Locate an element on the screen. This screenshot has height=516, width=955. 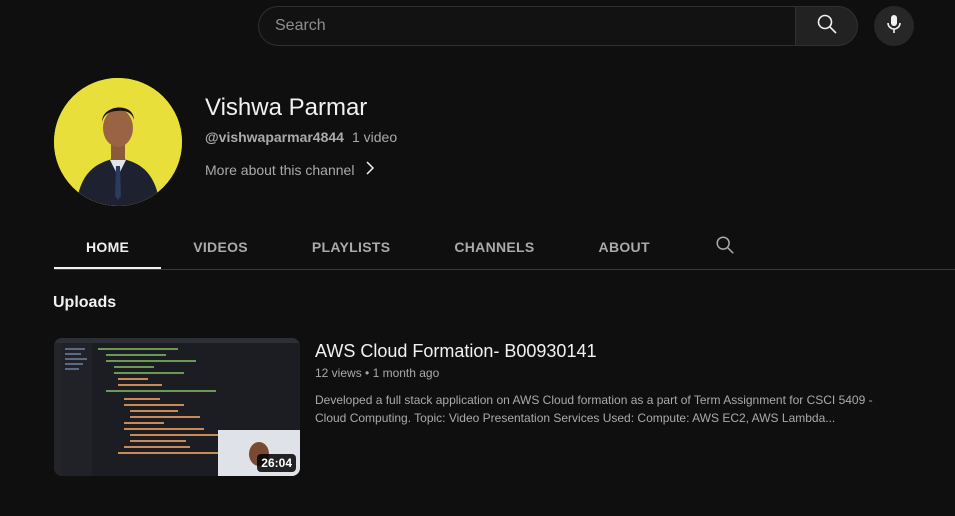
more-about-link: More about this channel is located at coordinates (291, 169).